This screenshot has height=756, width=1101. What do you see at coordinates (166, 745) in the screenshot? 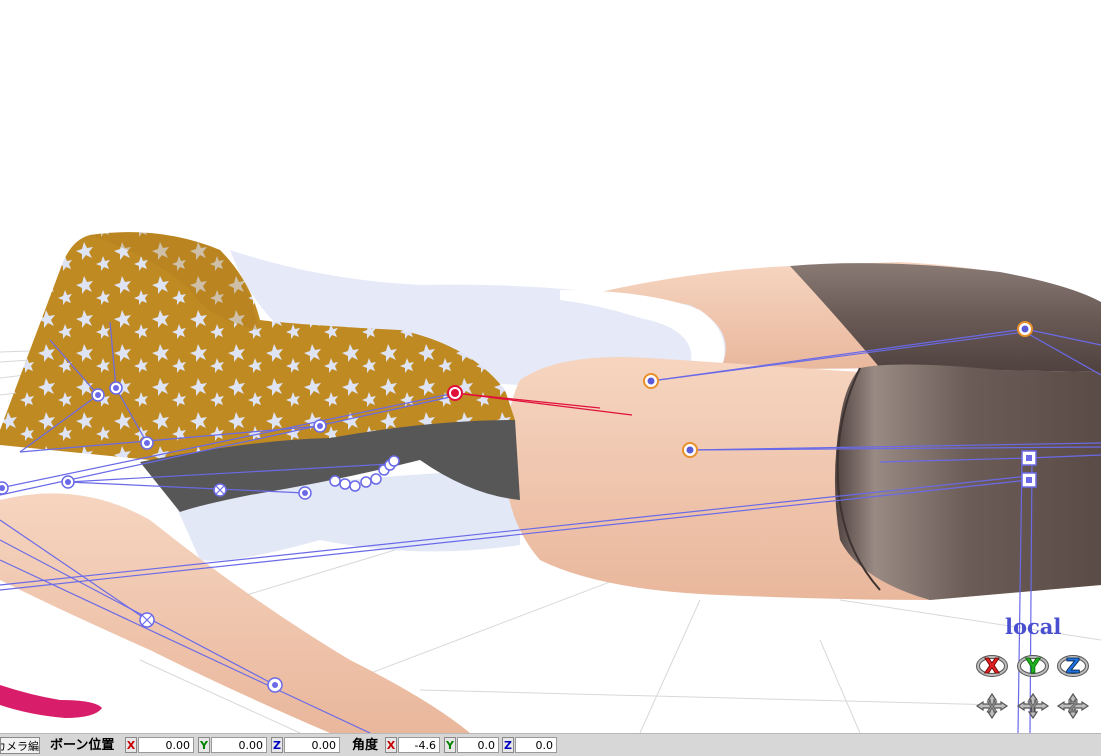
I see `bone-position-x-field: 0.00` at bounding box center [166, 745].